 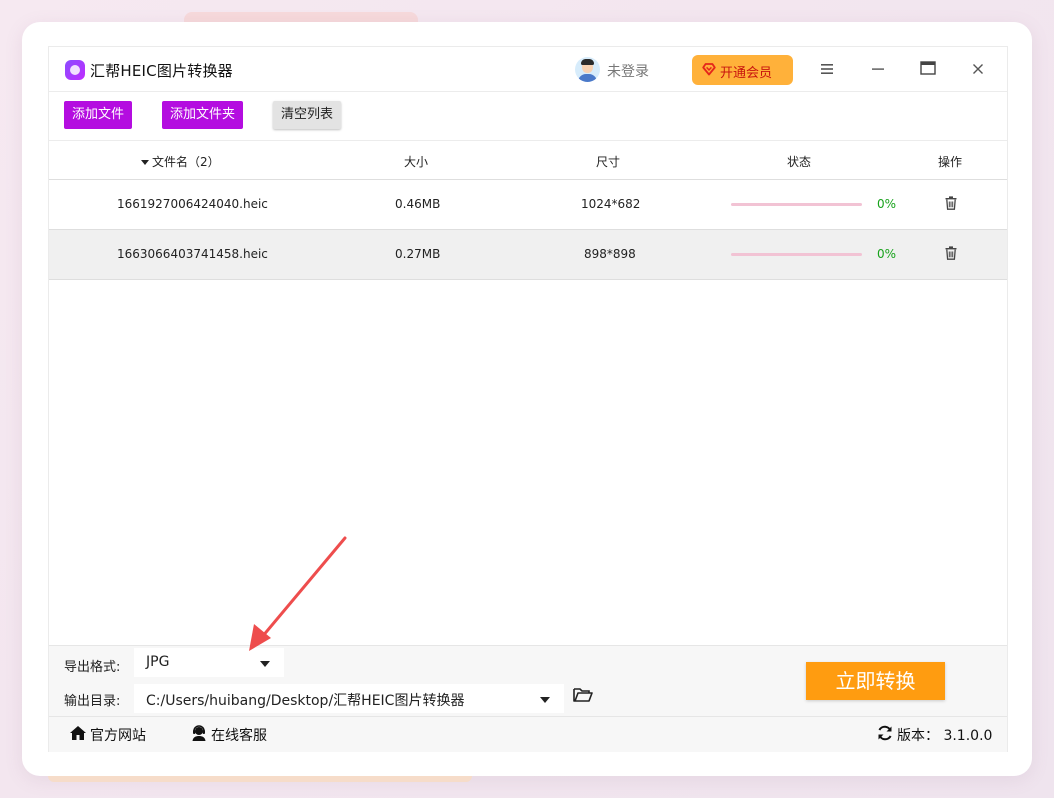 I want to click on folder-open-icon, so click(x=583, y=695).